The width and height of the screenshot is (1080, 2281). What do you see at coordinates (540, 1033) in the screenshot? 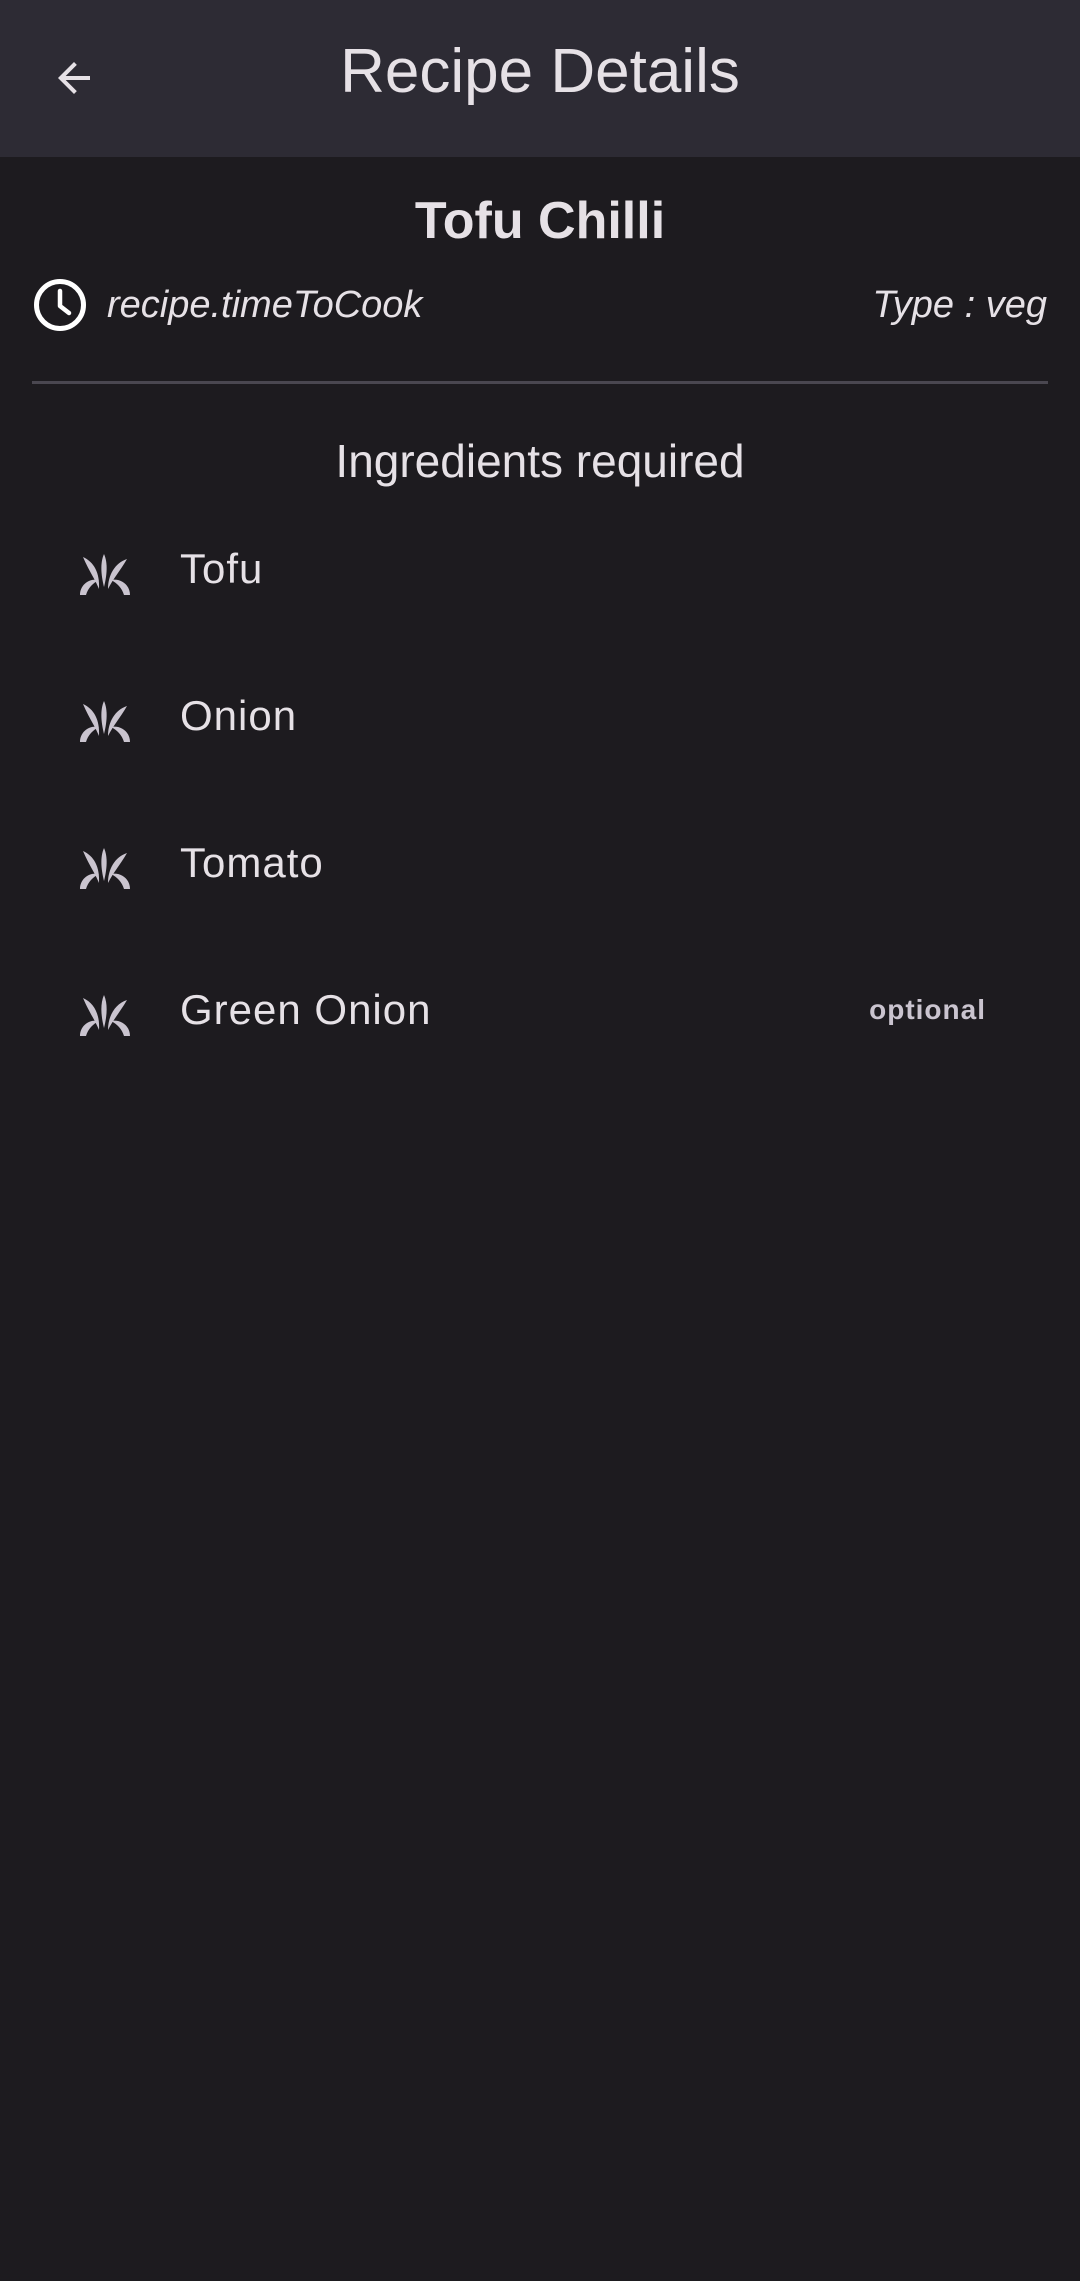
I see `ingredient-item: Green Onion optional` at bounding box center [540, 1033].